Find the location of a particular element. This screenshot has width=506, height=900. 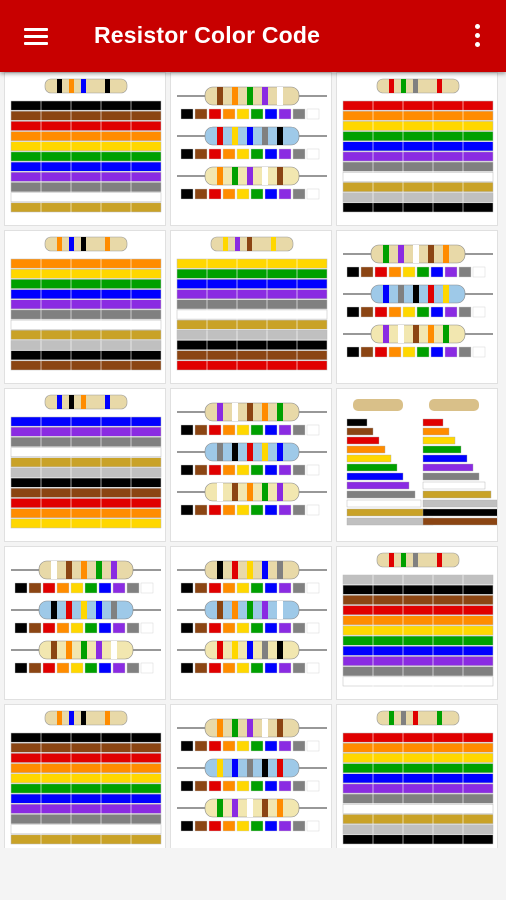

hamburger-menu-icon is located at coordinates (36, 36).